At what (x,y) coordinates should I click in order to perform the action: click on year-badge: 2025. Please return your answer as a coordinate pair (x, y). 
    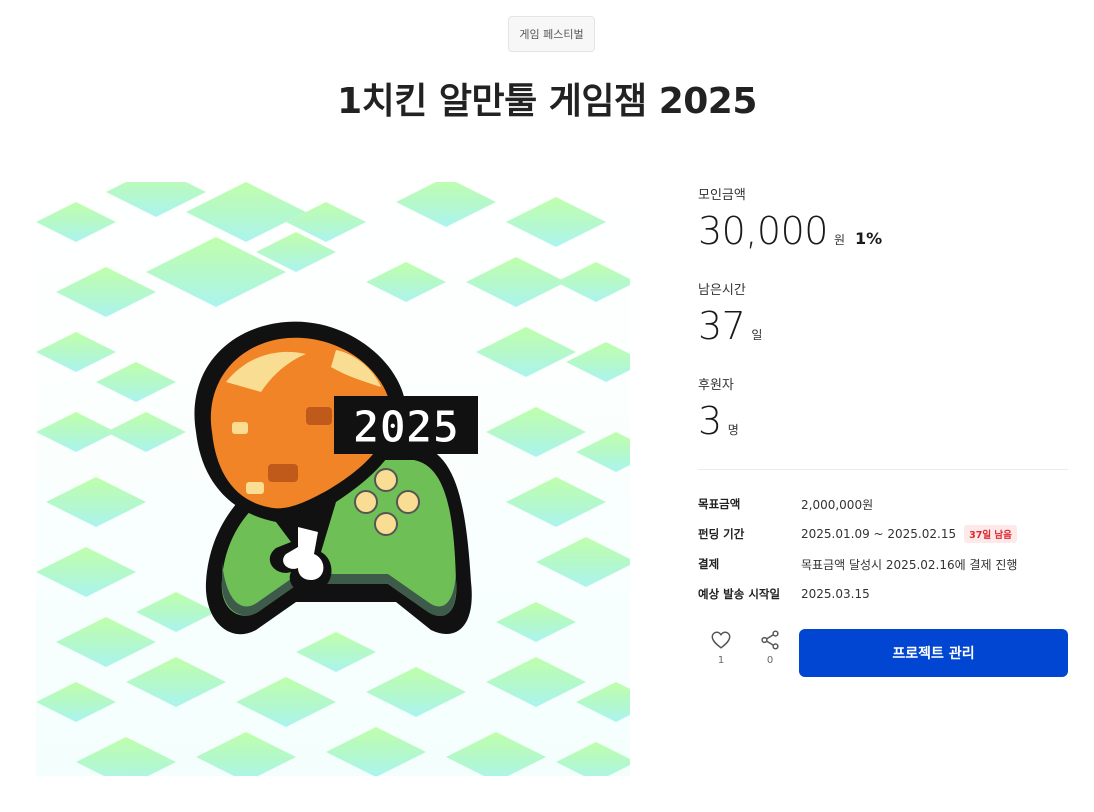
    Looking at the image, I should click on (406, 425).